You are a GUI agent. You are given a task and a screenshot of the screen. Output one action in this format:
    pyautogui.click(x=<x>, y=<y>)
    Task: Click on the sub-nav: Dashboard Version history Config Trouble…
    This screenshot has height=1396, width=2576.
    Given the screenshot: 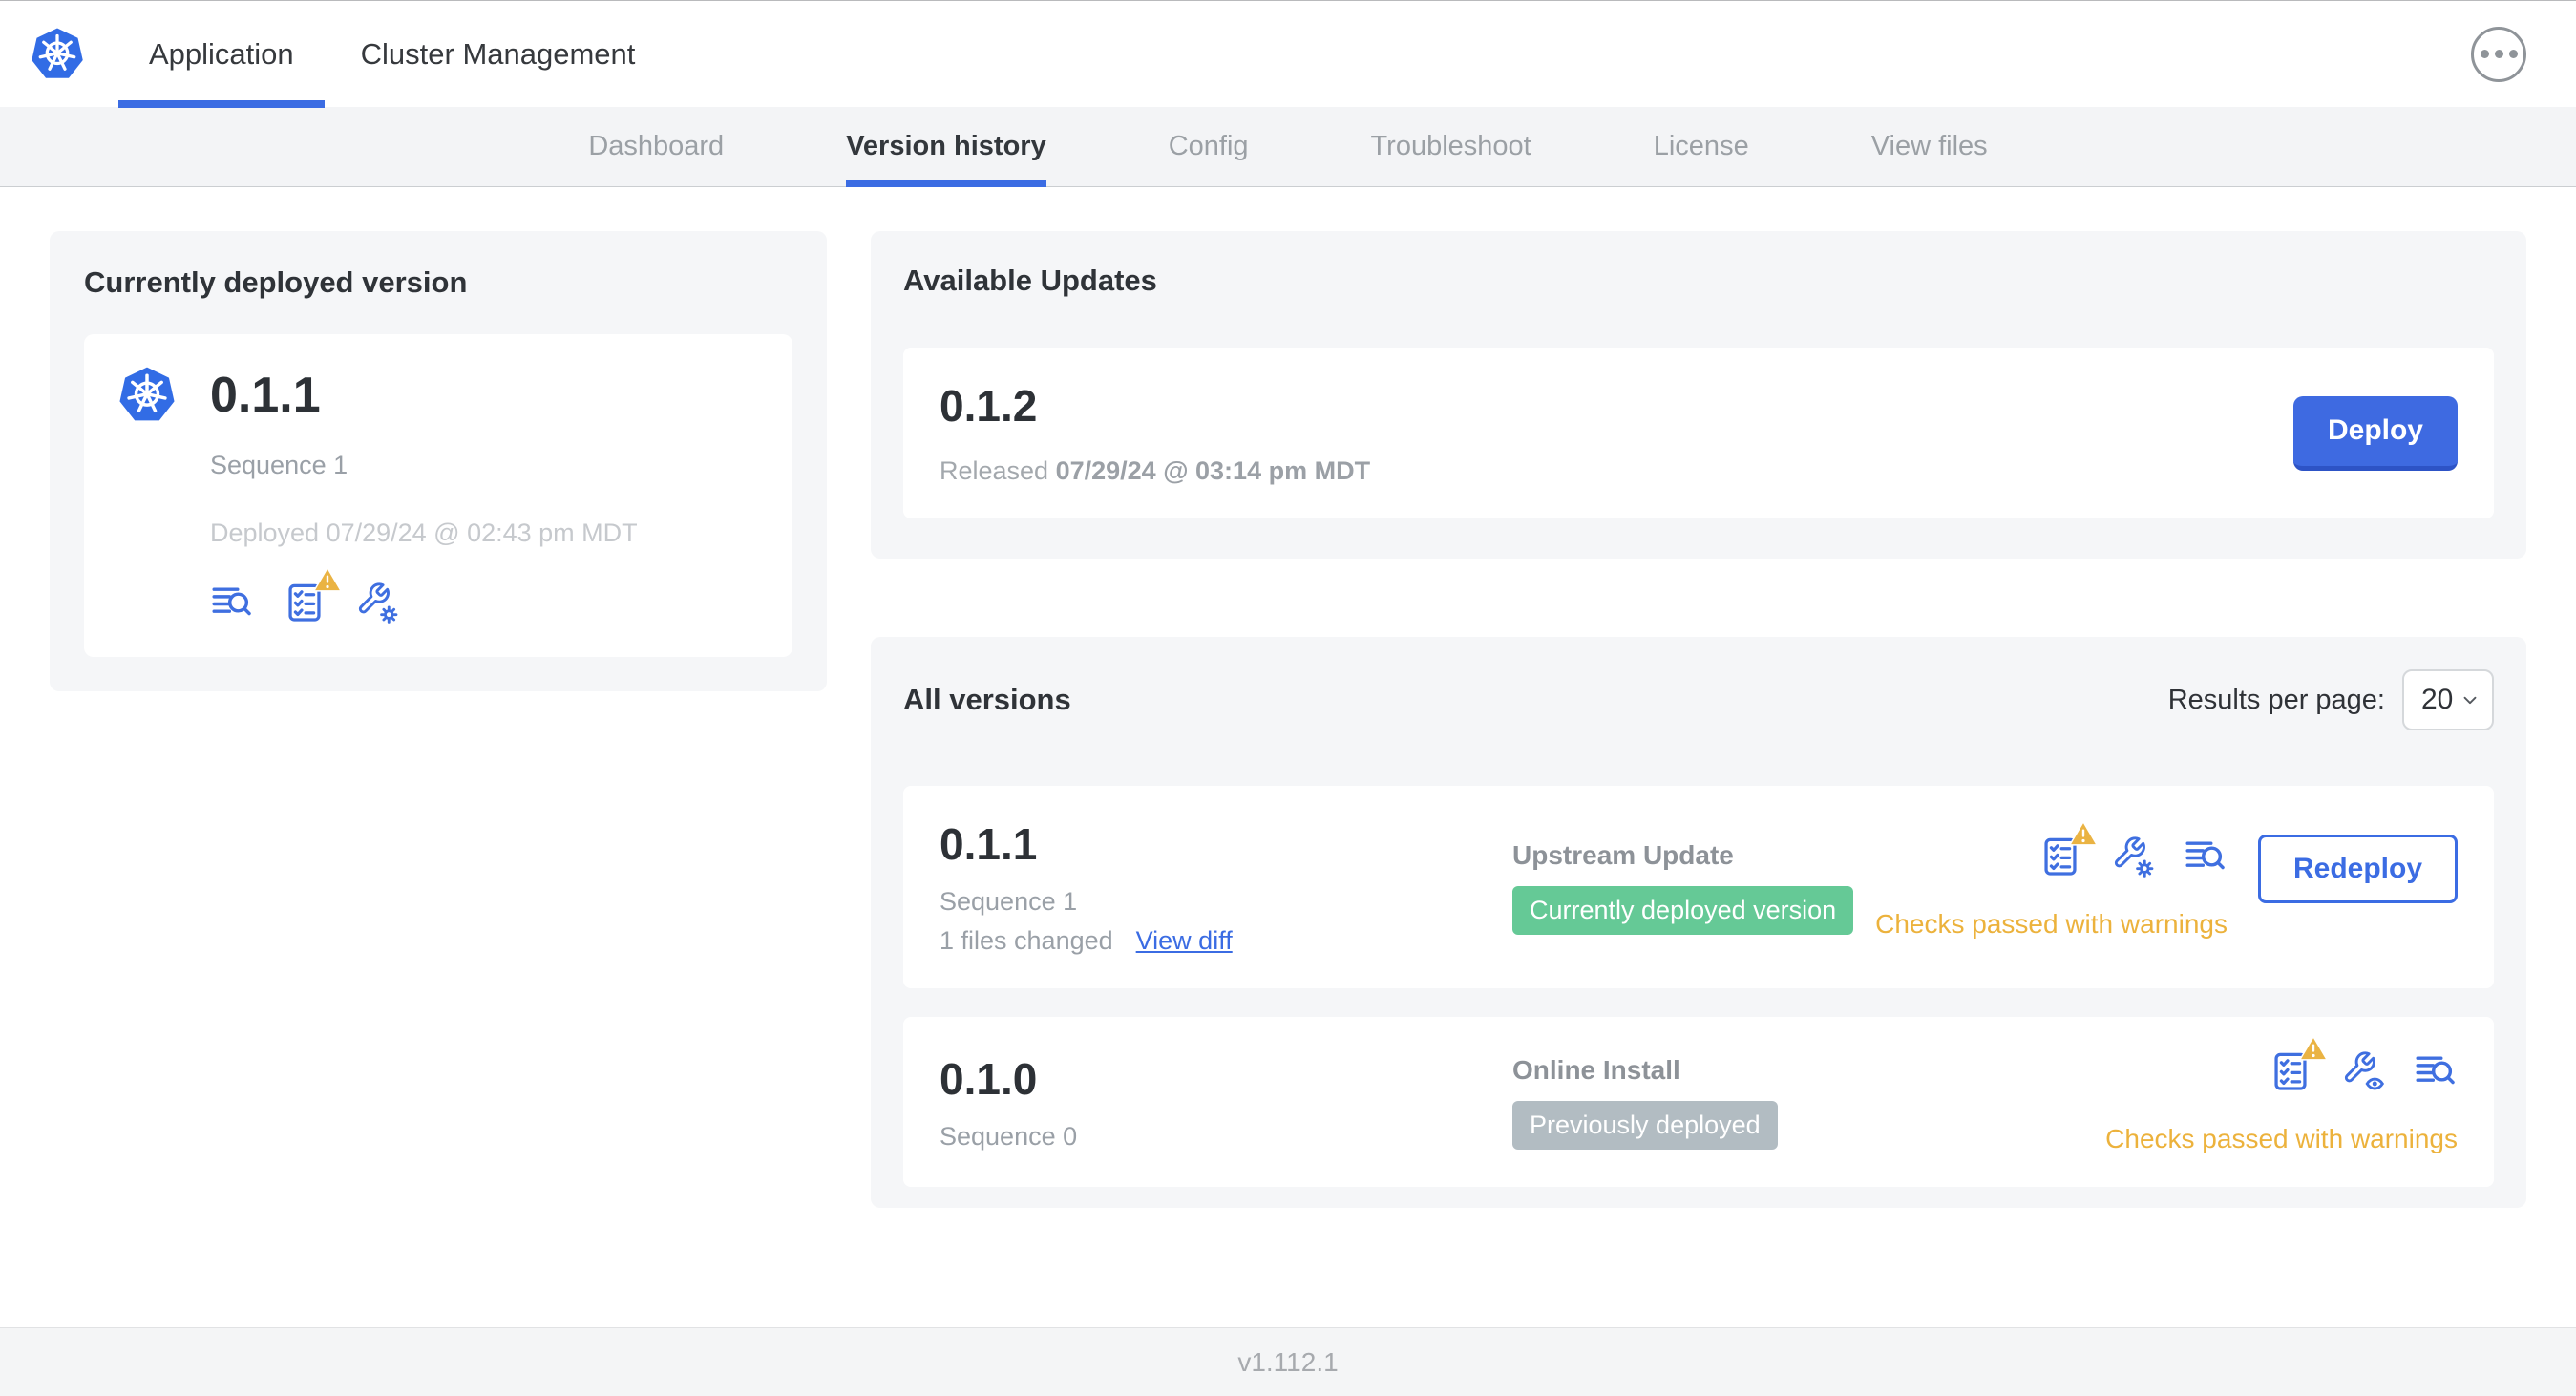 What is the action you would take?
    pyautogui.click(x=1288, y=147)
    